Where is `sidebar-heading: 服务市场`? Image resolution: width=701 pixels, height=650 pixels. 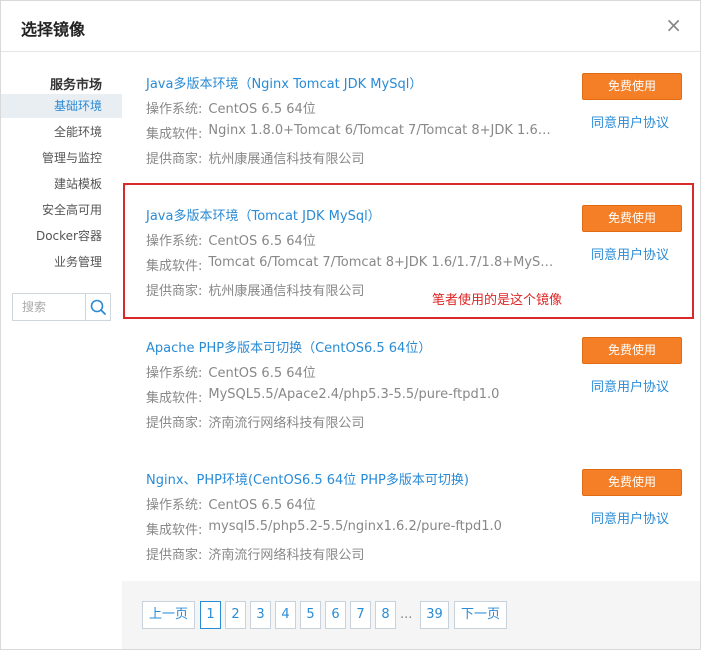
sidebar-heading: 服务市场 is located at coordinates (75, 85).